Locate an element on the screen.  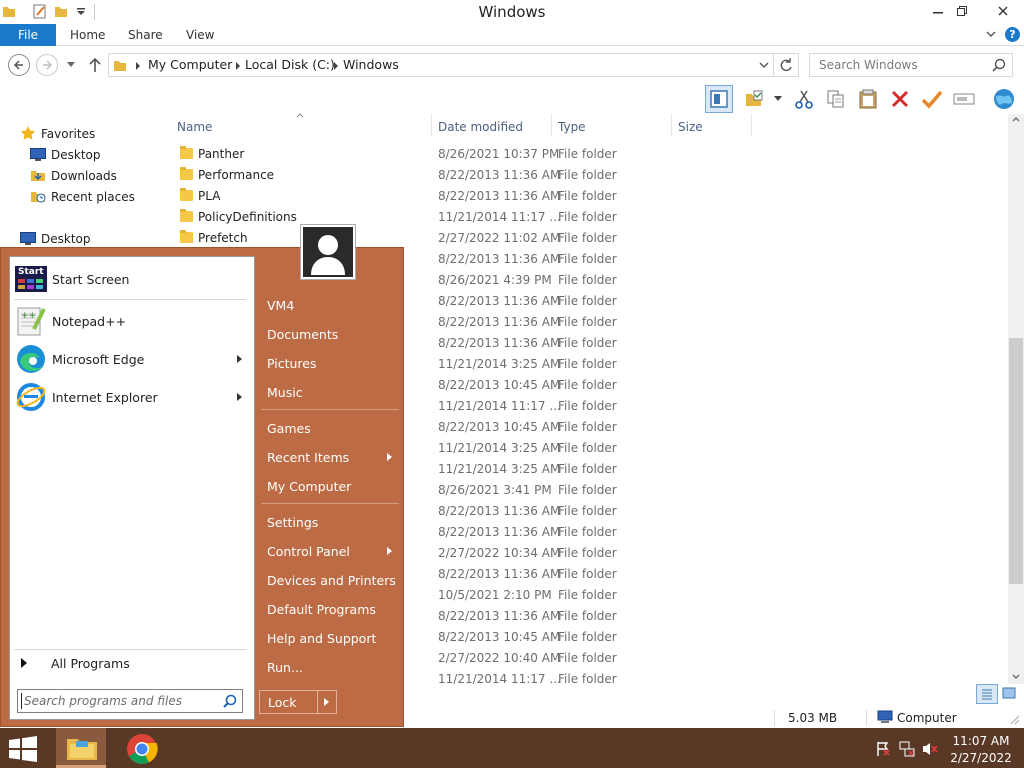
start-screen-icon: Start is located at coordinates (31, 279).